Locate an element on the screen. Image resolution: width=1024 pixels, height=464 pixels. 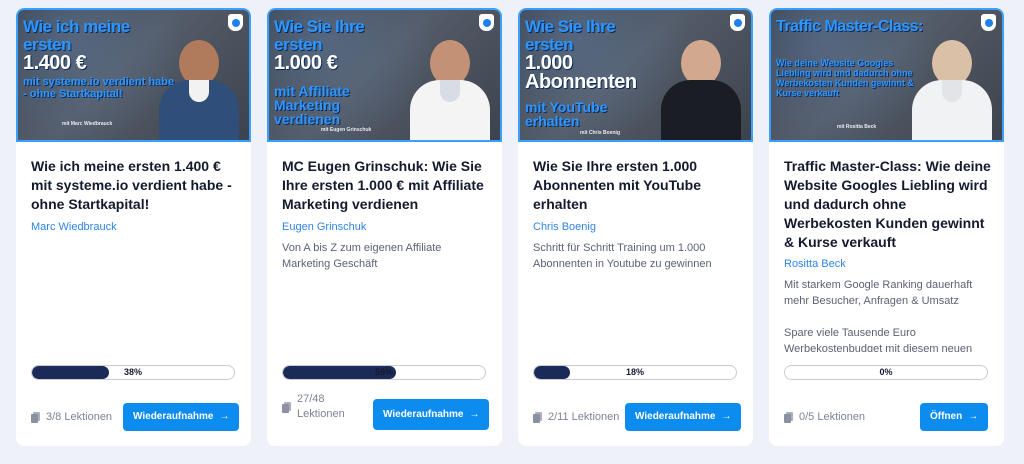
thumbnail-headline: Wie ich meine ersten 1.400 € is located at coordinates (98, 45).